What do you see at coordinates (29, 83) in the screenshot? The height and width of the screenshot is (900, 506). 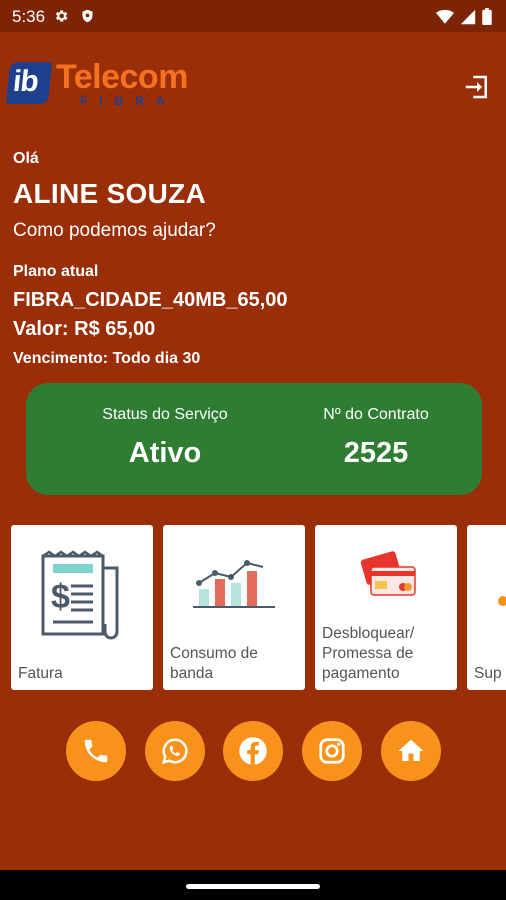 I see `logo-ib-badge: ib` at bounding box center [29, 83].